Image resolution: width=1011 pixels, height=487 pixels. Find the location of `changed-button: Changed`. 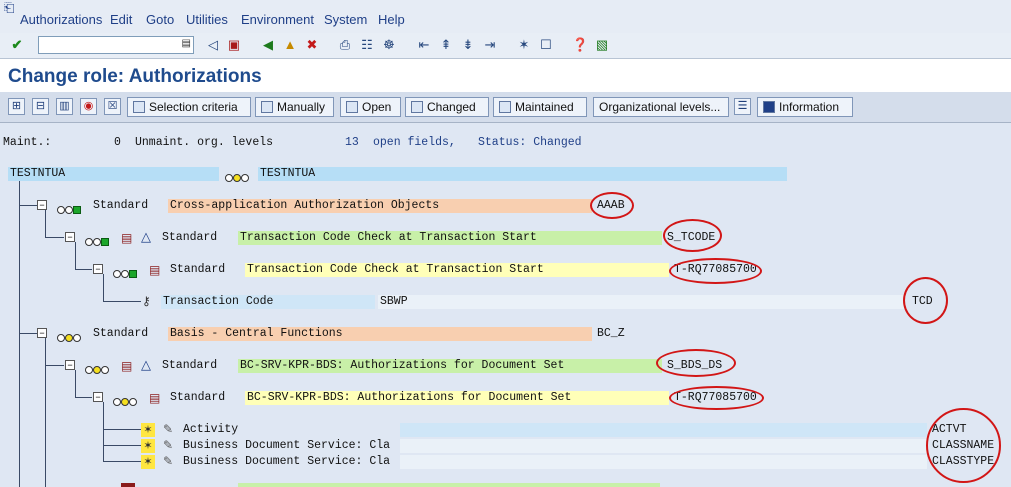

changed-button: Changed is located at coordinates (447, 107).